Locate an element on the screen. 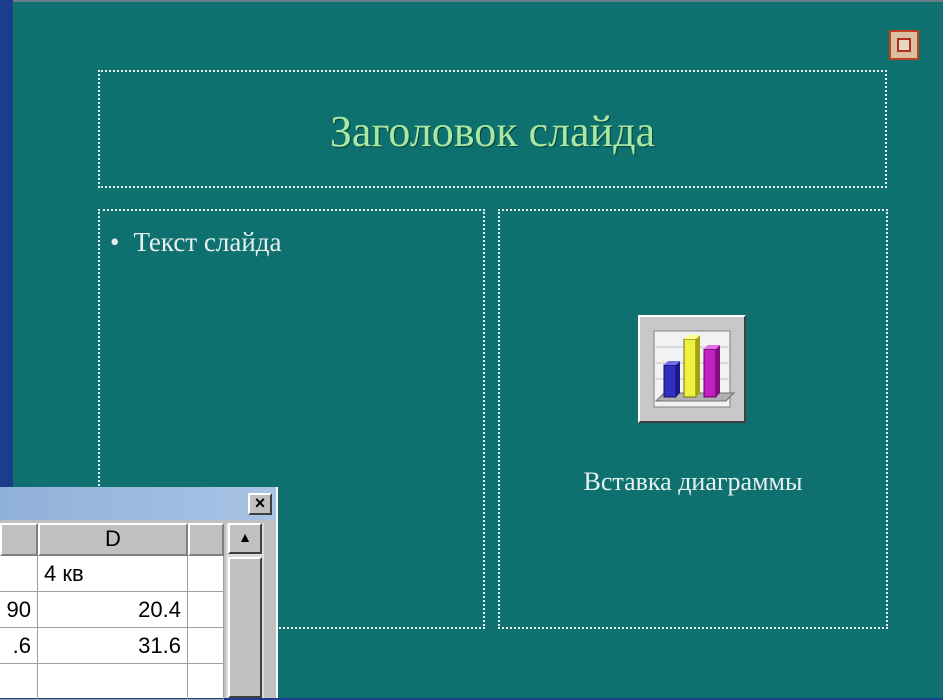 The width and height of the screenshot is (943, 700). scrollbar-thumb is located at coordinates (245, 627).